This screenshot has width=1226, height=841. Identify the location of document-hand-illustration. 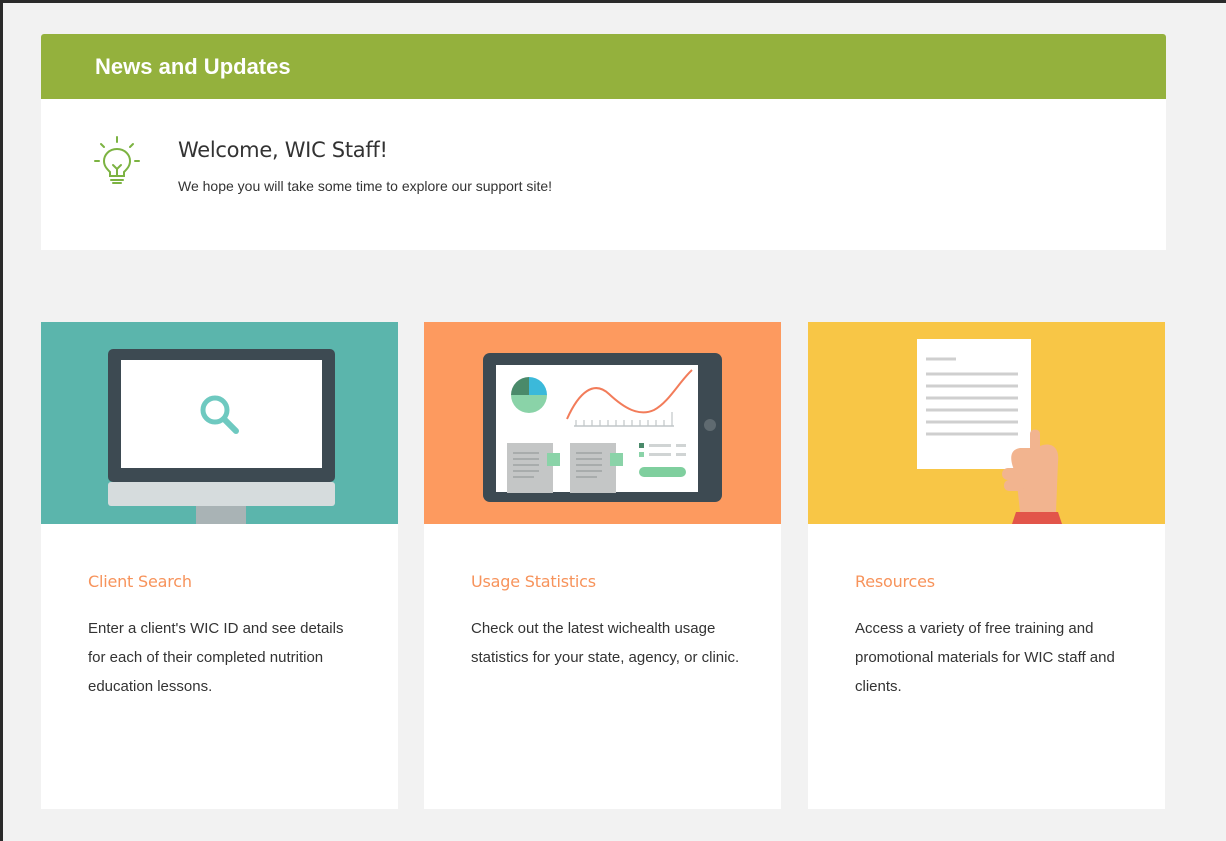
(986, 423).